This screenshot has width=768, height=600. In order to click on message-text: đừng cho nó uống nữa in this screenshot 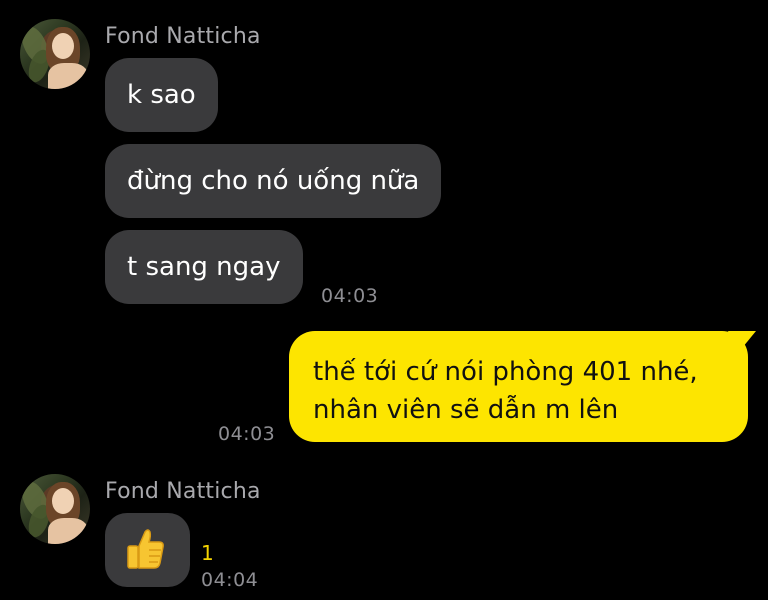, I will do `click(273, 181)`.